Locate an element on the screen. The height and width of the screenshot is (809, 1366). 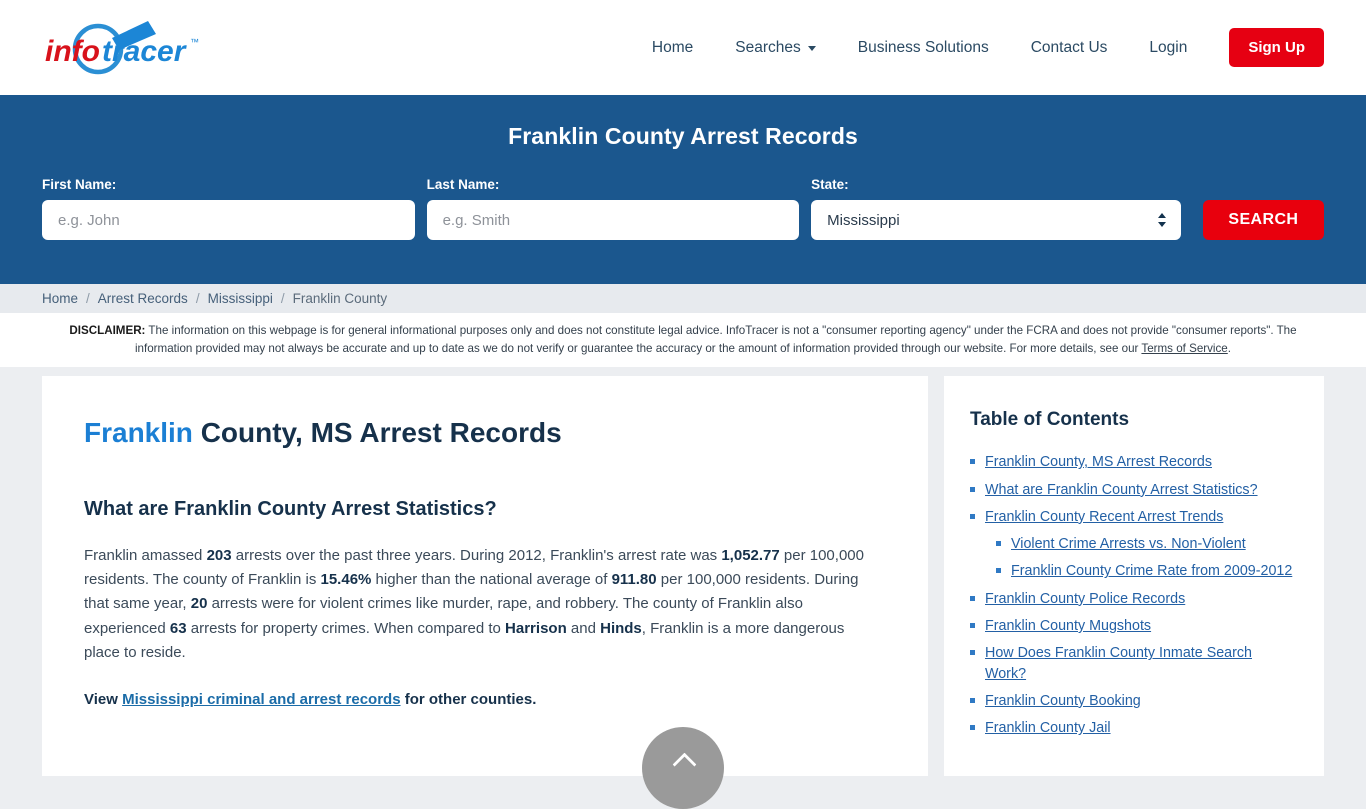
nav-label: Searches is located at coordinates (768, 47).